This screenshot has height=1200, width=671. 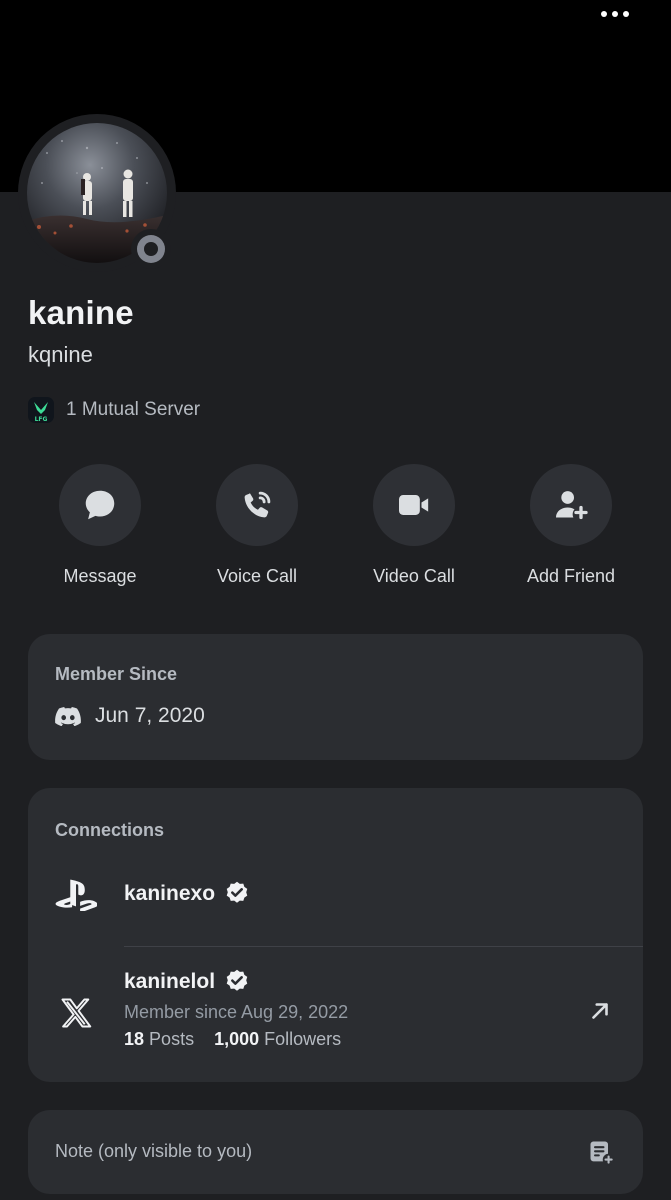 What do you see at coordinates (335, 1152) in the screenshot?
I see `note-card: Note (only visible to you)` at bounding box center [335, 1152].